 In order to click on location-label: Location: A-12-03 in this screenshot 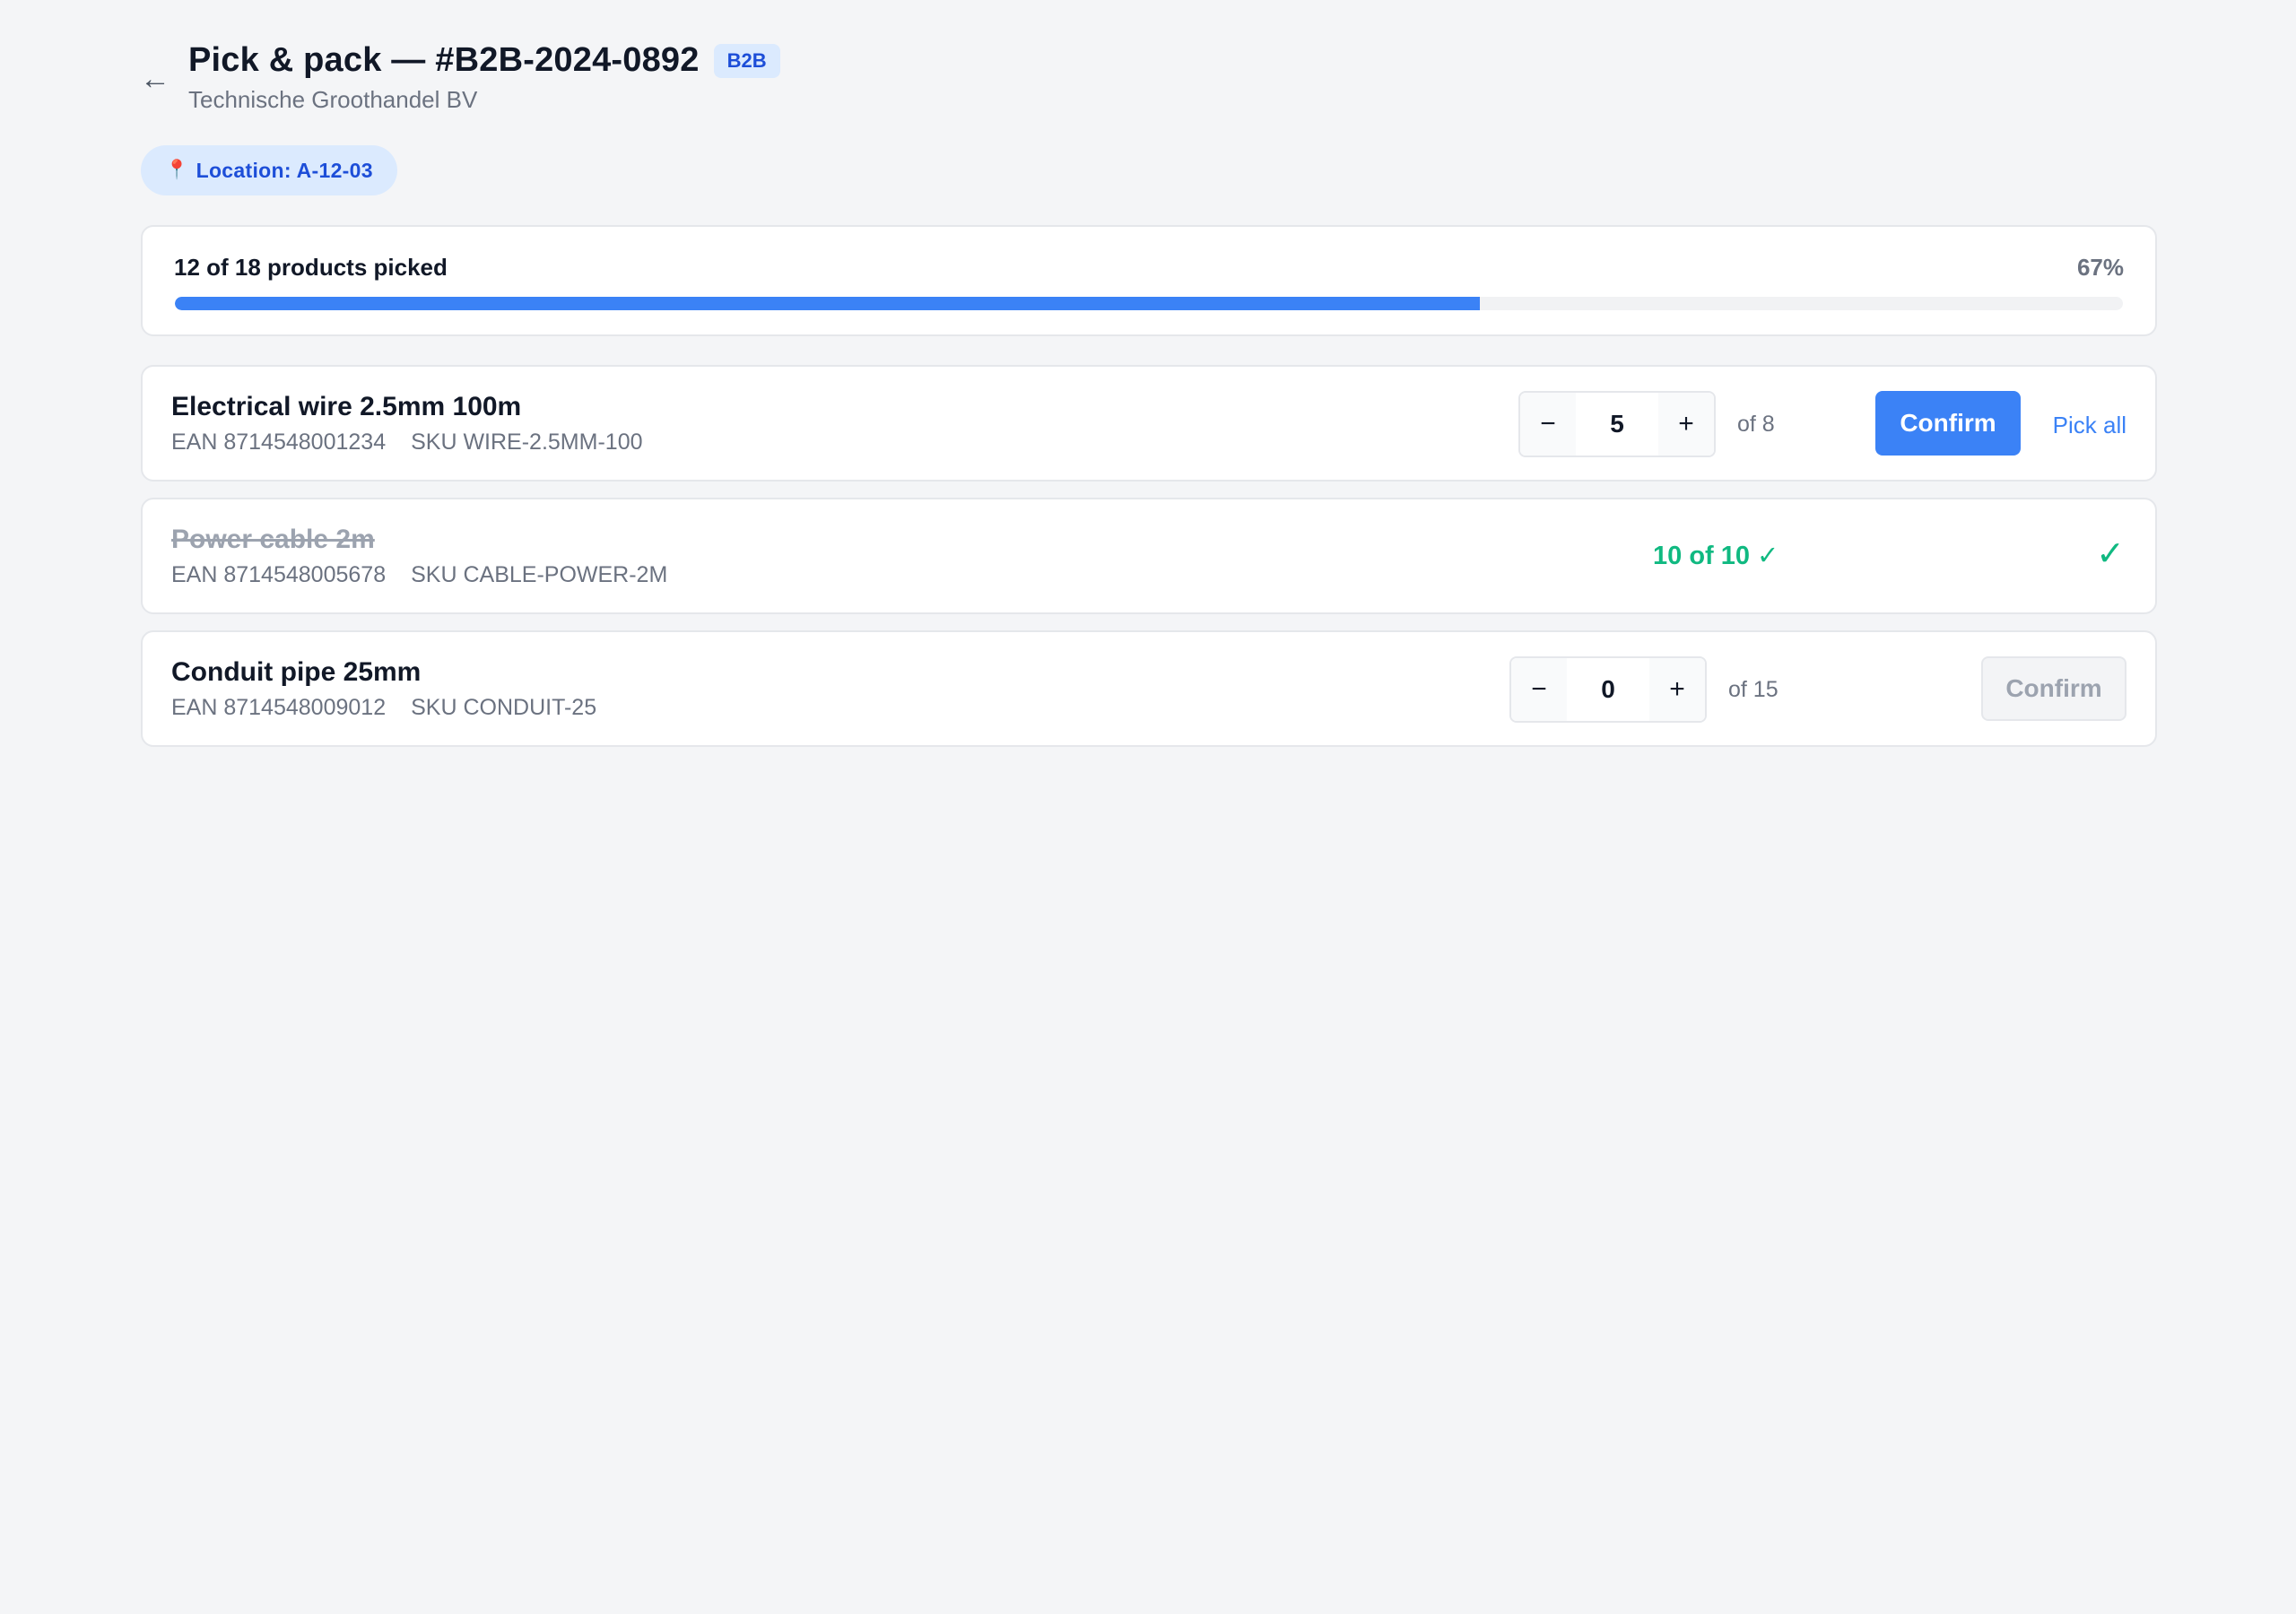, I will do `click(284, 170)`.